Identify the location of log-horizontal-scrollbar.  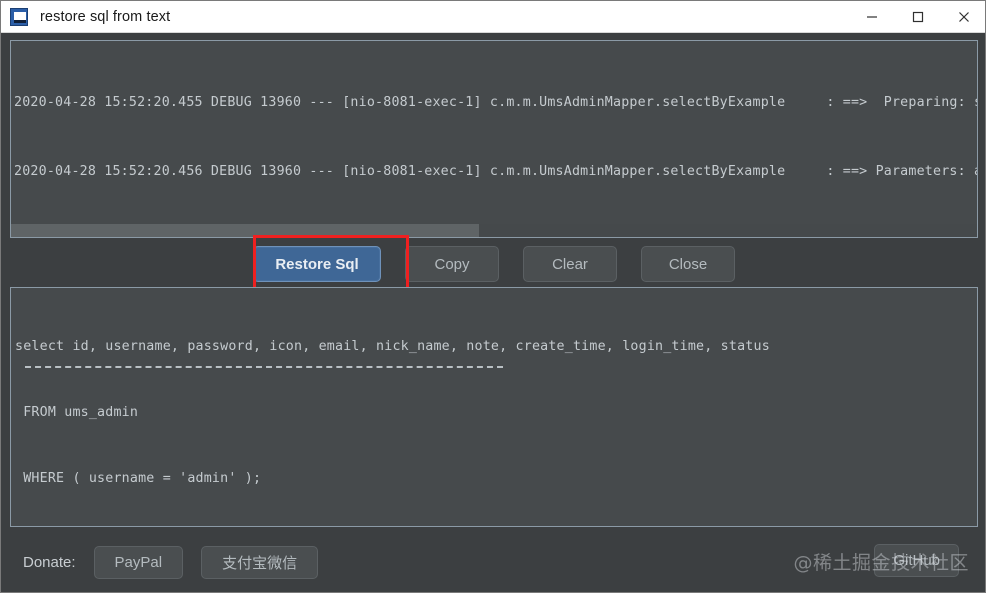
(494, 230).